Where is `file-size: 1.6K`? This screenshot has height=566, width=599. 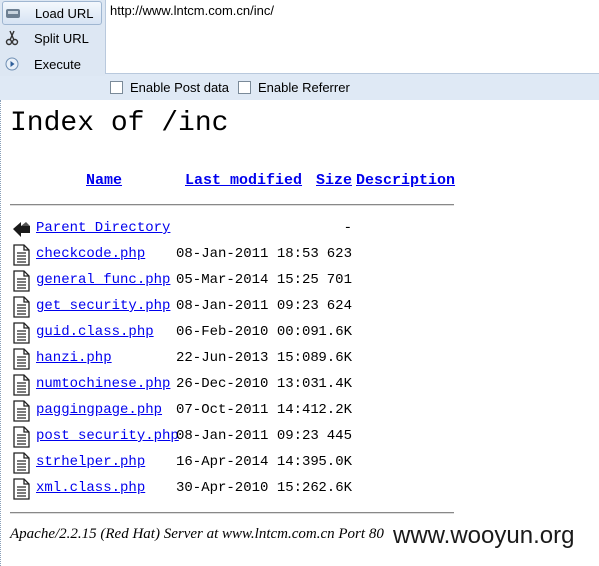 file-size: 1.6K is located at coordinates (335, 332).